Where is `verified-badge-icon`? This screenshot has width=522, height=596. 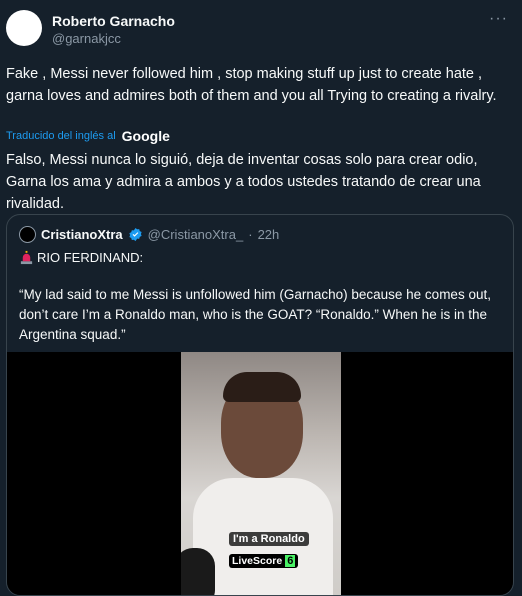 verified-badge-icon is located at coordinates (135, 234).